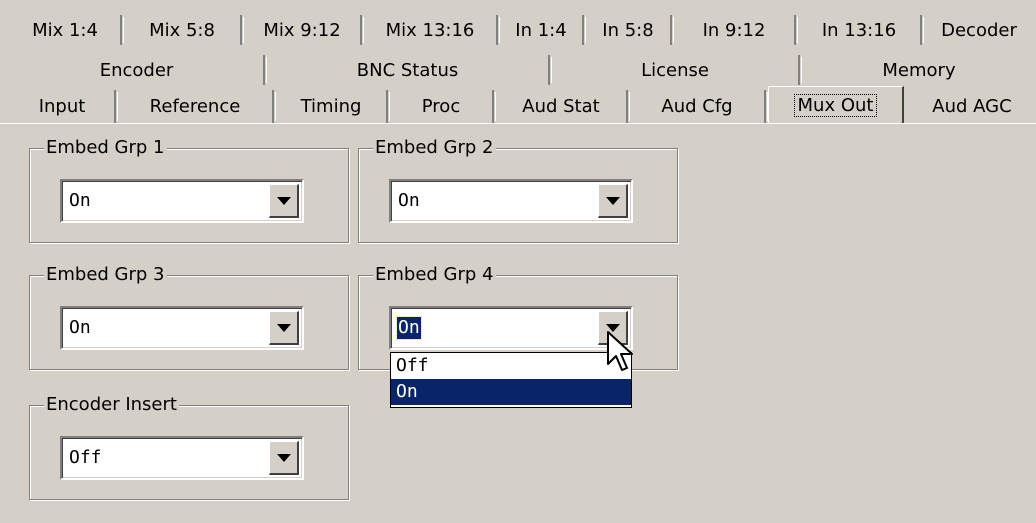 This screenshot has width=1036, height=523. What do you see at coordinates (518, 124) in the screenshot?
I see `tab-panel-border` at bounding box center [518, 124].